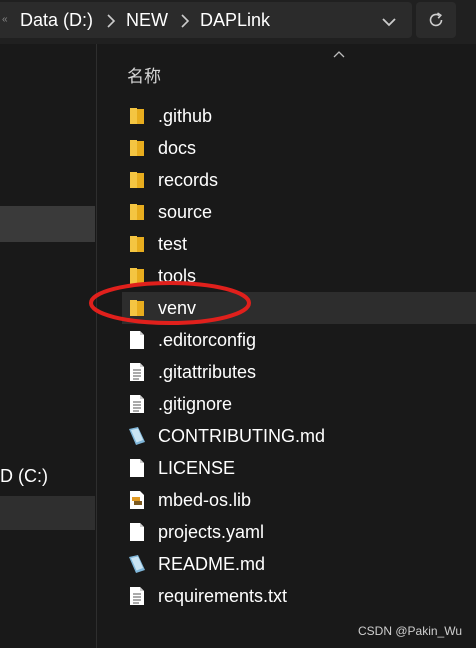  Describe the element at coordinates (299, 564) in the screenshot. I see `file-row: README.md` at that location.